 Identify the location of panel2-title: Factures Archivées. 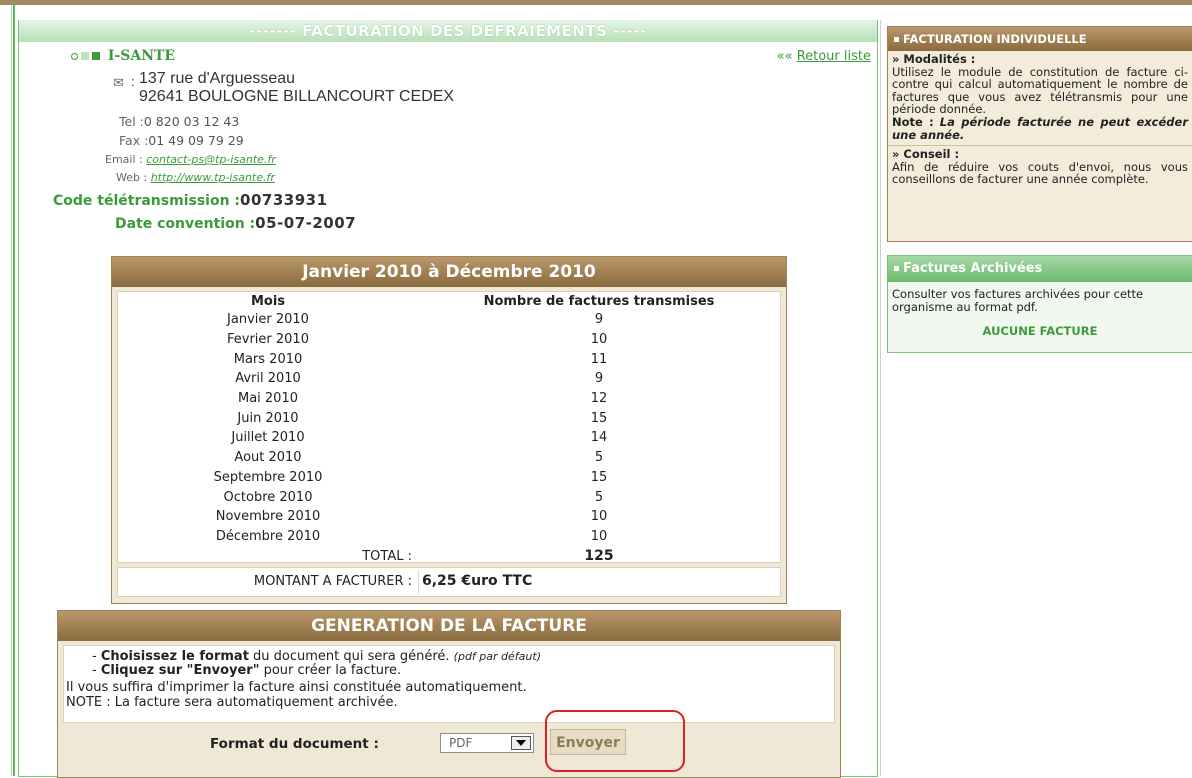
(1040, 269).